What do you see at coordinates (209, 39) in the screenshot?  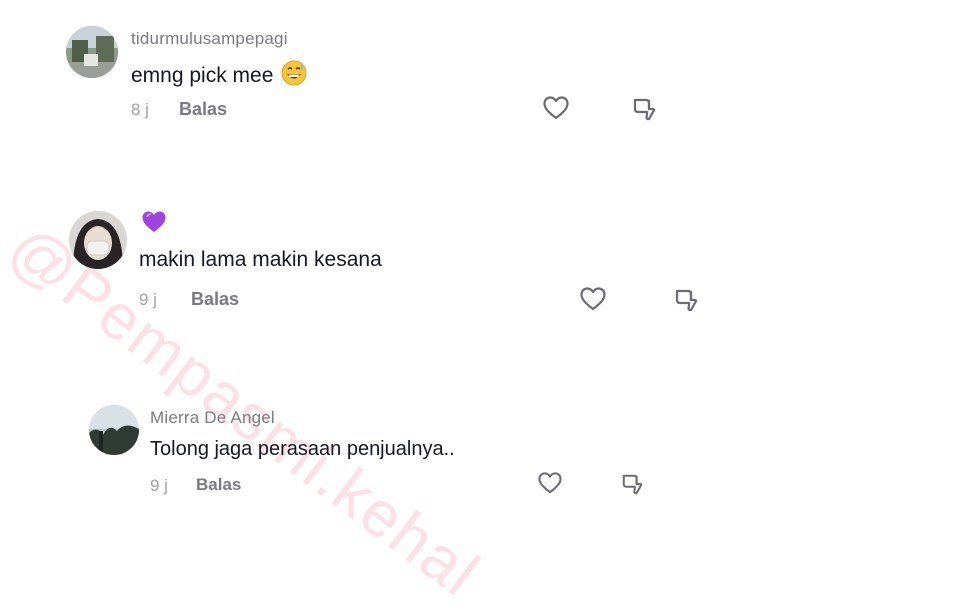 I see `comment-username: tidurmulusampepagi` at bounding box center [209, 39].